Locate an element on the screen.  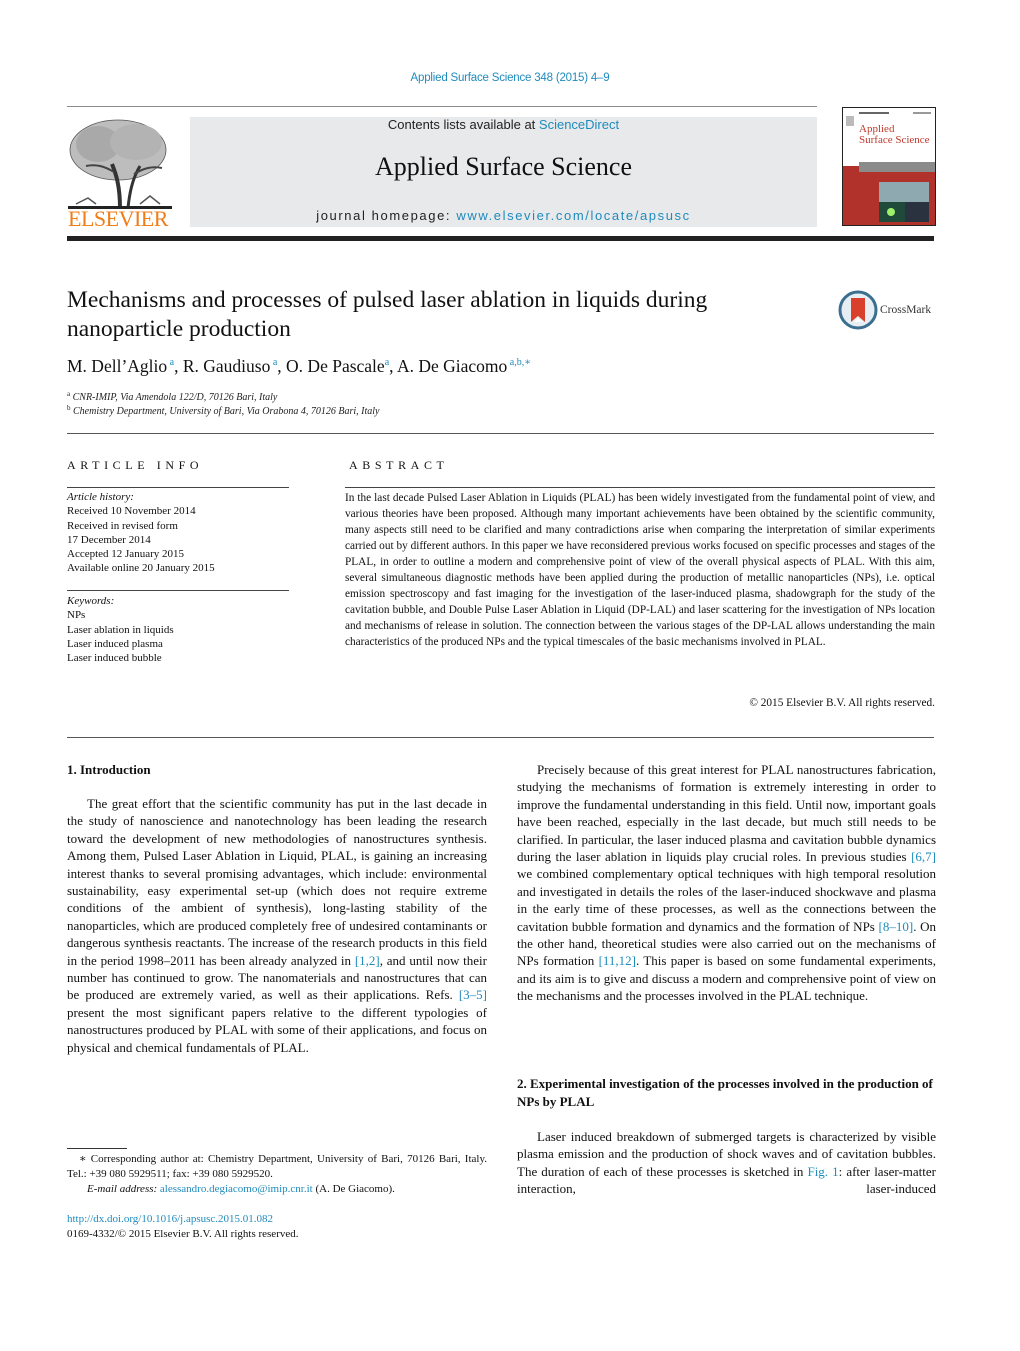
journal-cover-image: Applied Surface Science is located at coordinates (889, 166).